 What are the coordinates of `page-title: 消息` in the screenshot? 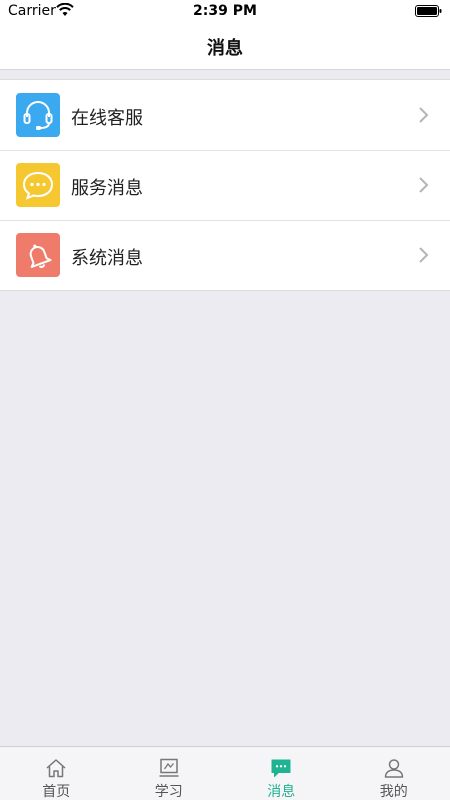 It's located at (225, 48).